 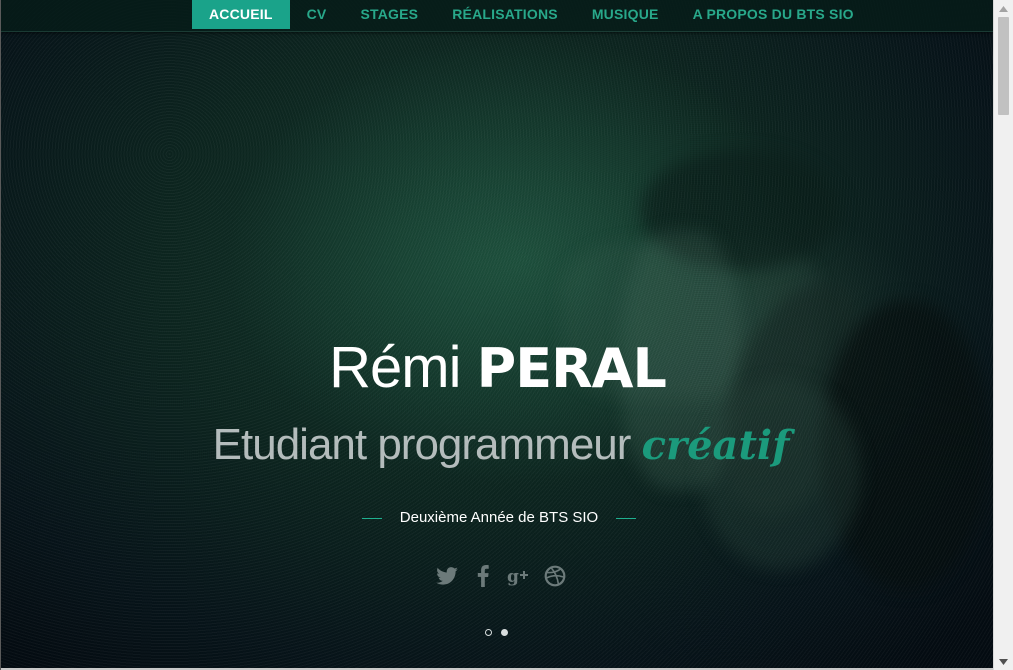 What do you see at coordinates (504, 632) in the screenshot?
I see `slide-dot-active` at bounding box center [504, 632].